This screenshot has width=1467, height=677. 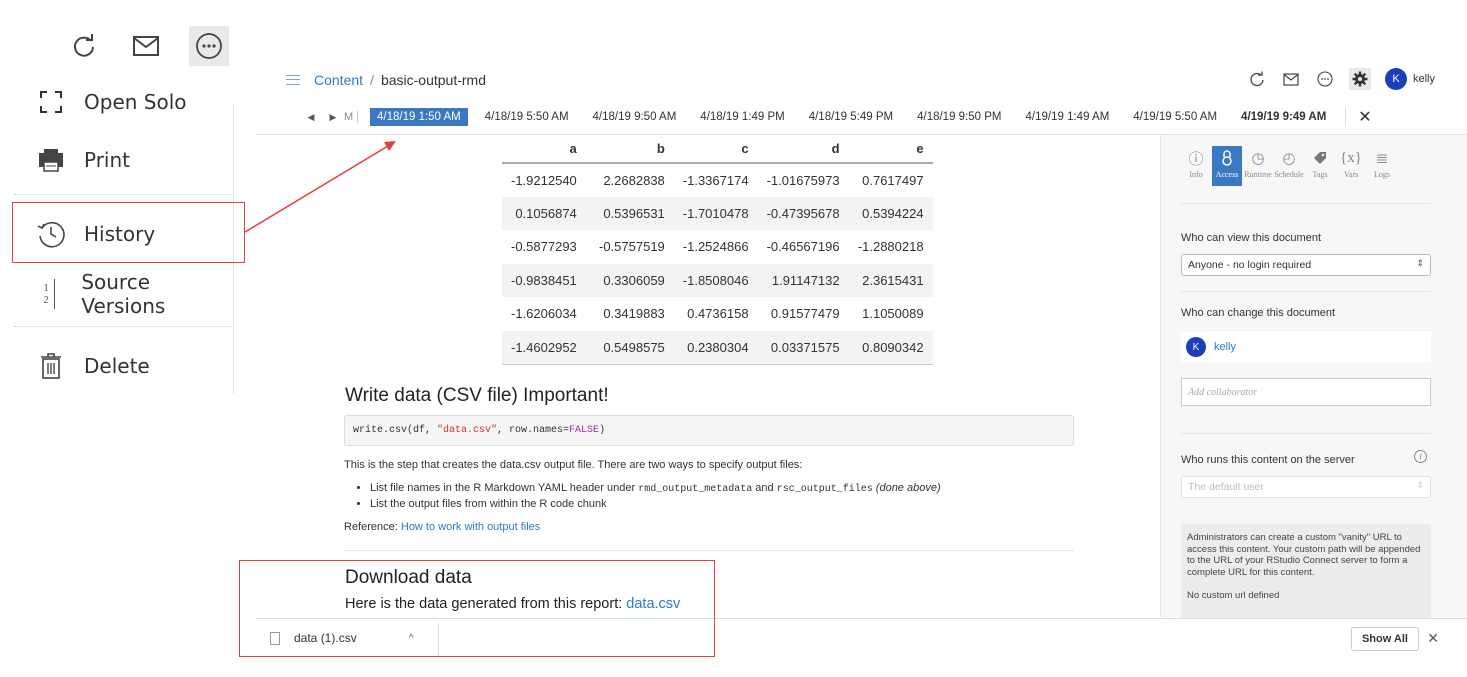 What do you see at coordinates (544, 347) in the screenshot?
I see `table-cell: -1.4602952` at bounding box center [544, 347].